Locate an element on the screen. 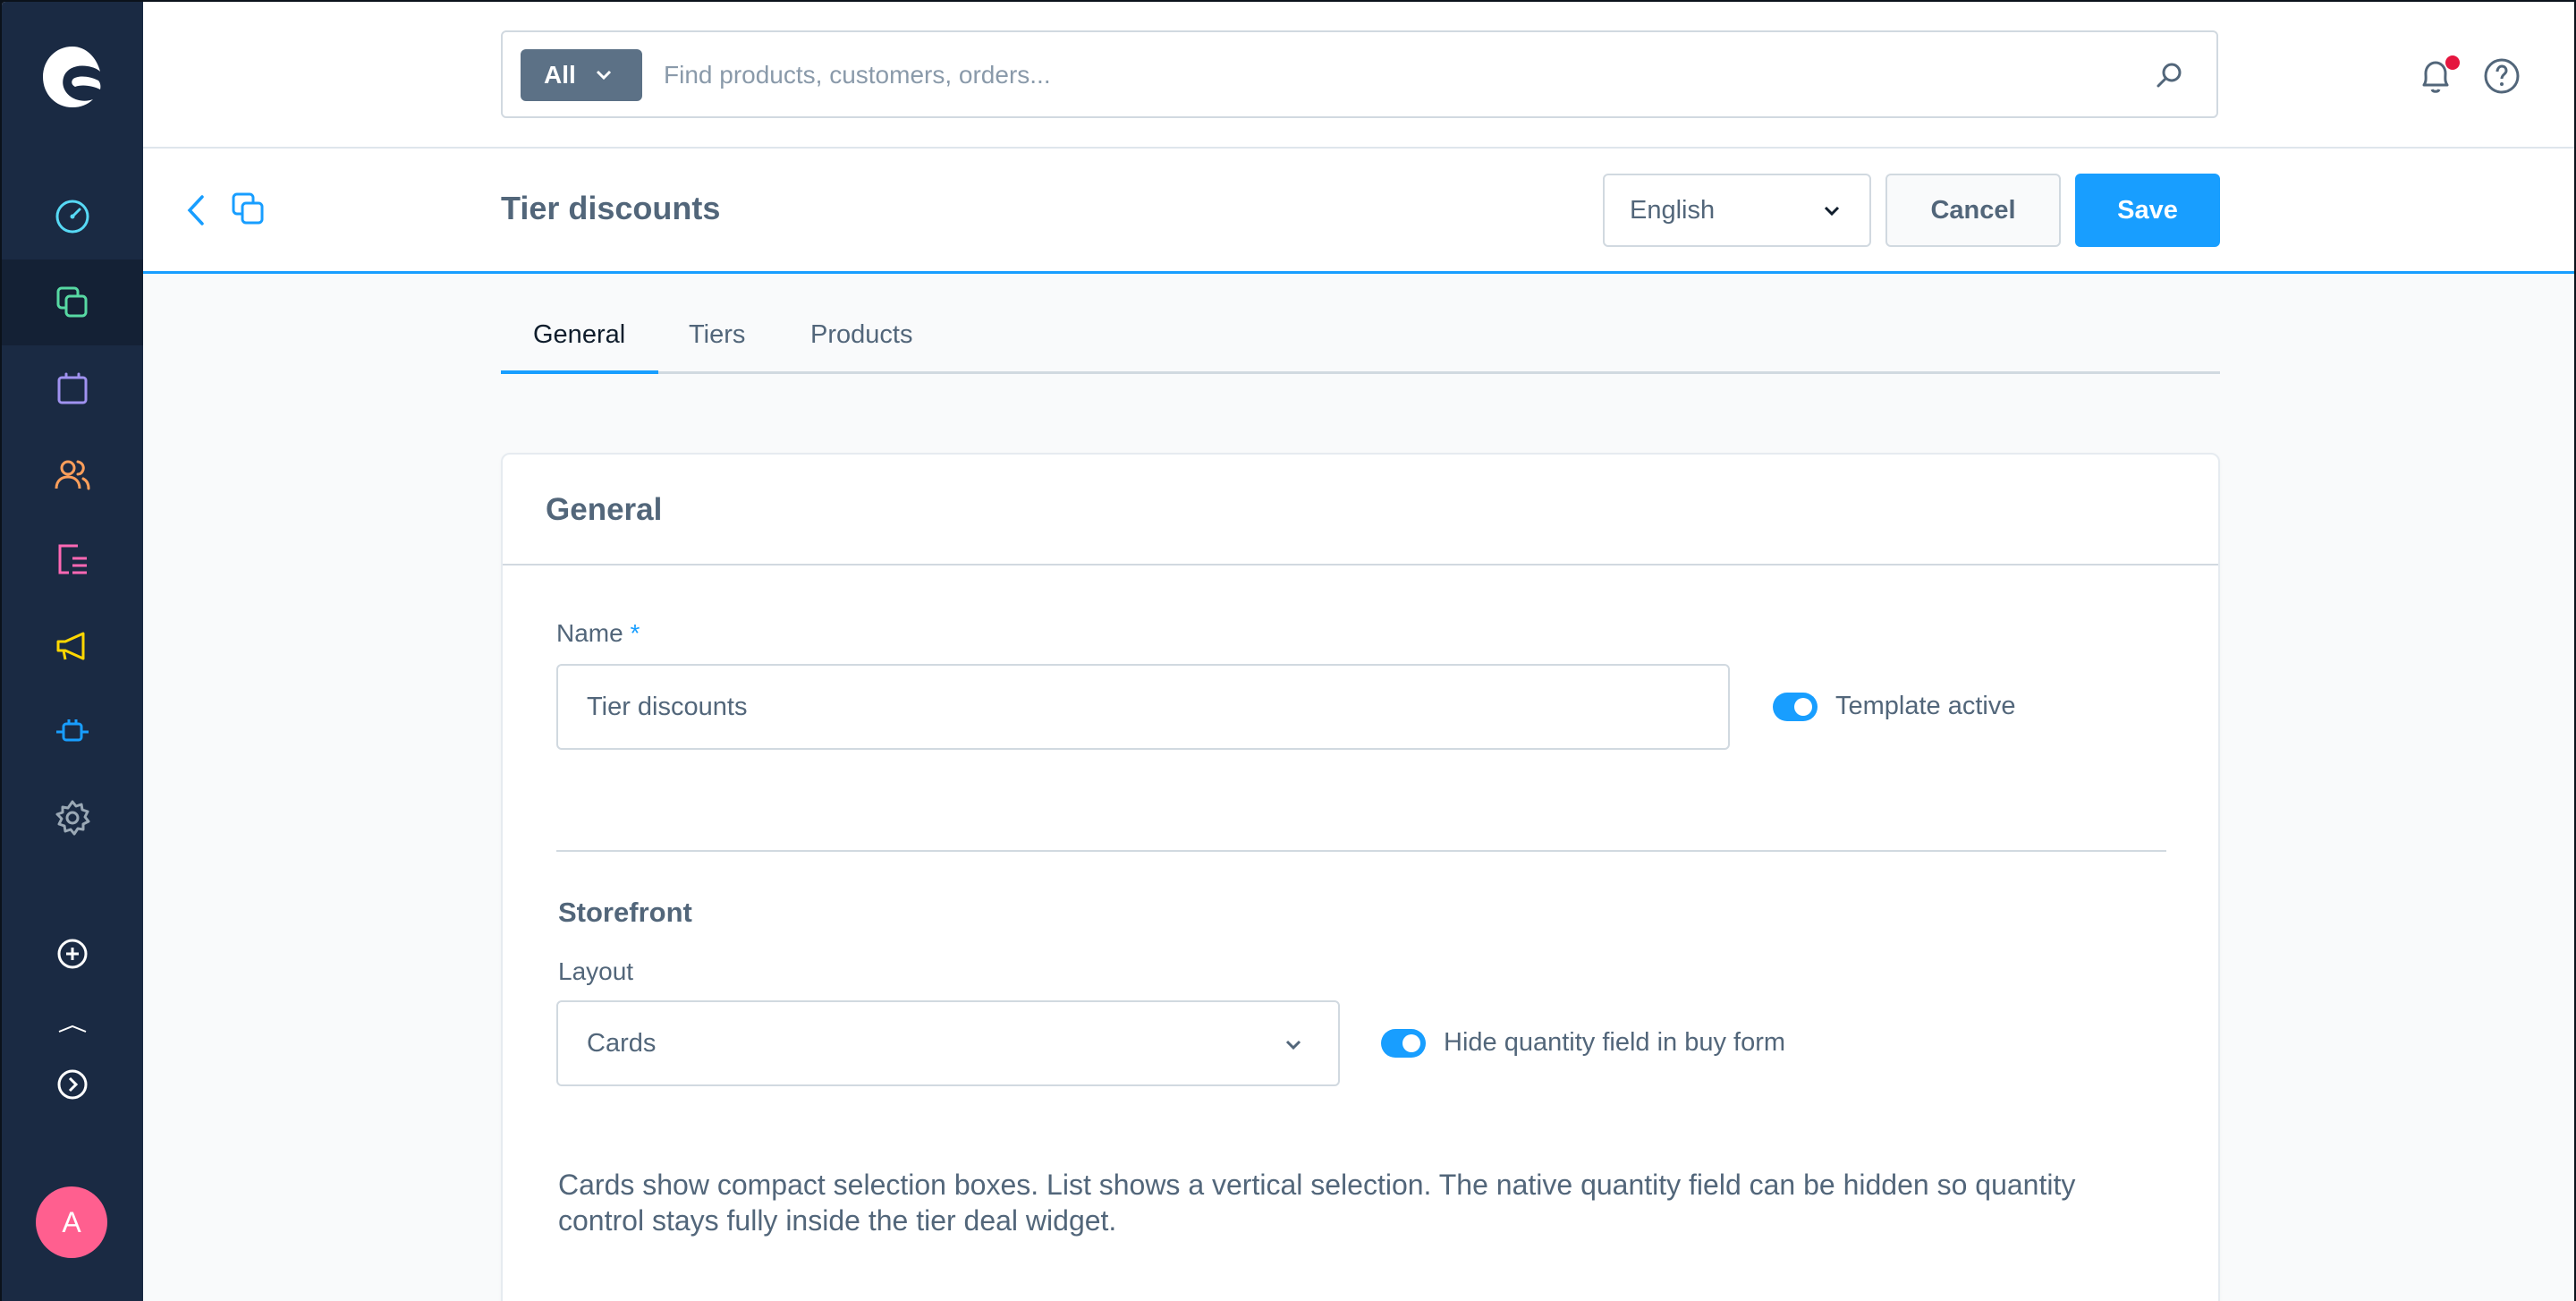 The height and width of the screenshot is (1301, 2576). back-arrow-icon is located at coordinates (197, 210).